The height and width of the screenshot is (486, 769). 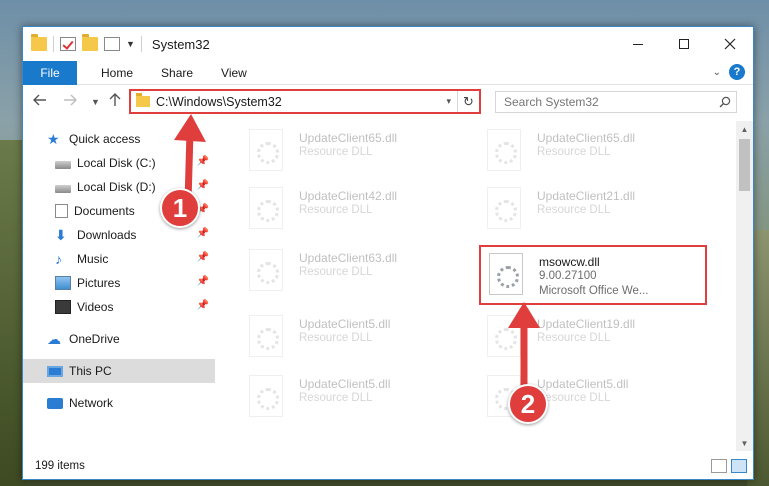 What do you see at coordinates (605, 102) in the screenshot?
I see `search-input` at bounding box center [605, 102].